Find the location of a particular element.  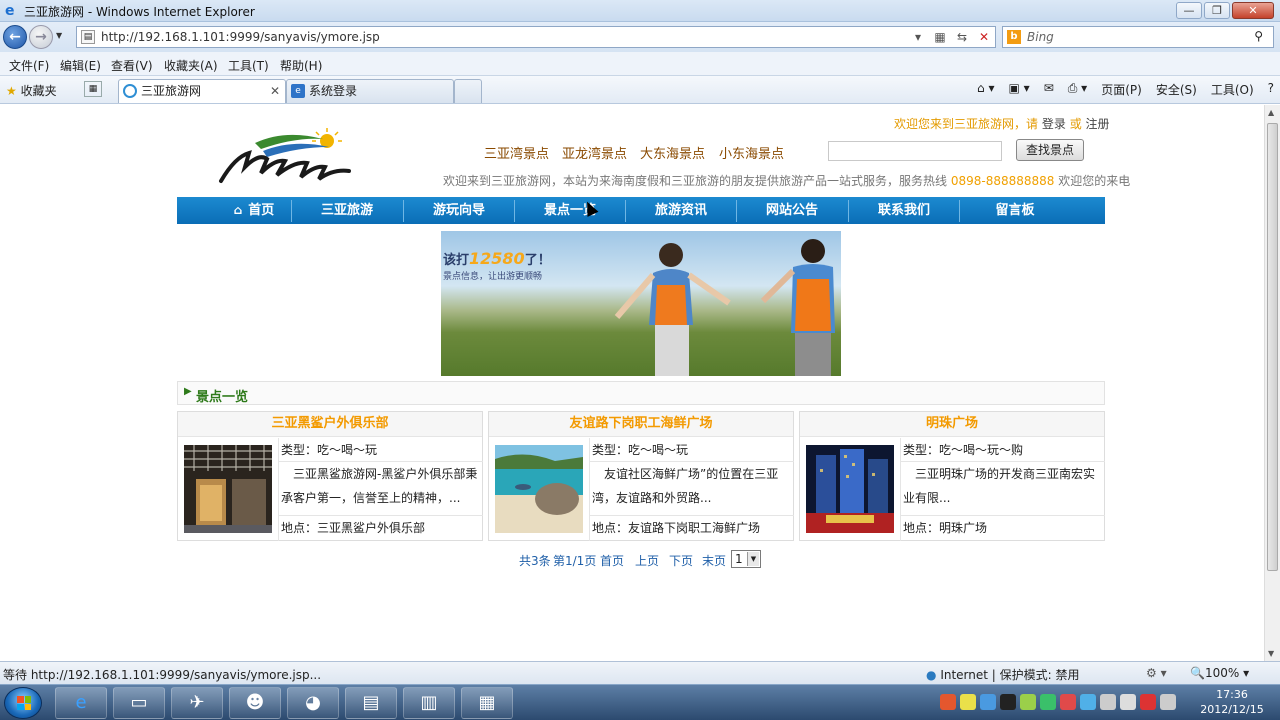

menu-tools: 工具(T) is located at coordinates (248, 65).